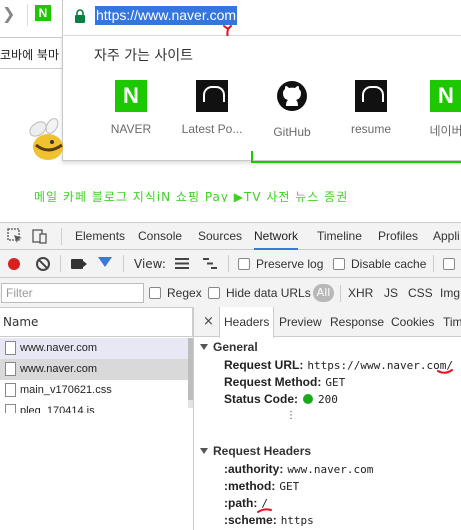 The width and height of the screenshot is (461, 530). What do you see at coordinates (9, 15) in the screenshot?
I see `forward-icon: ❯` at bounding box center [9, 15].